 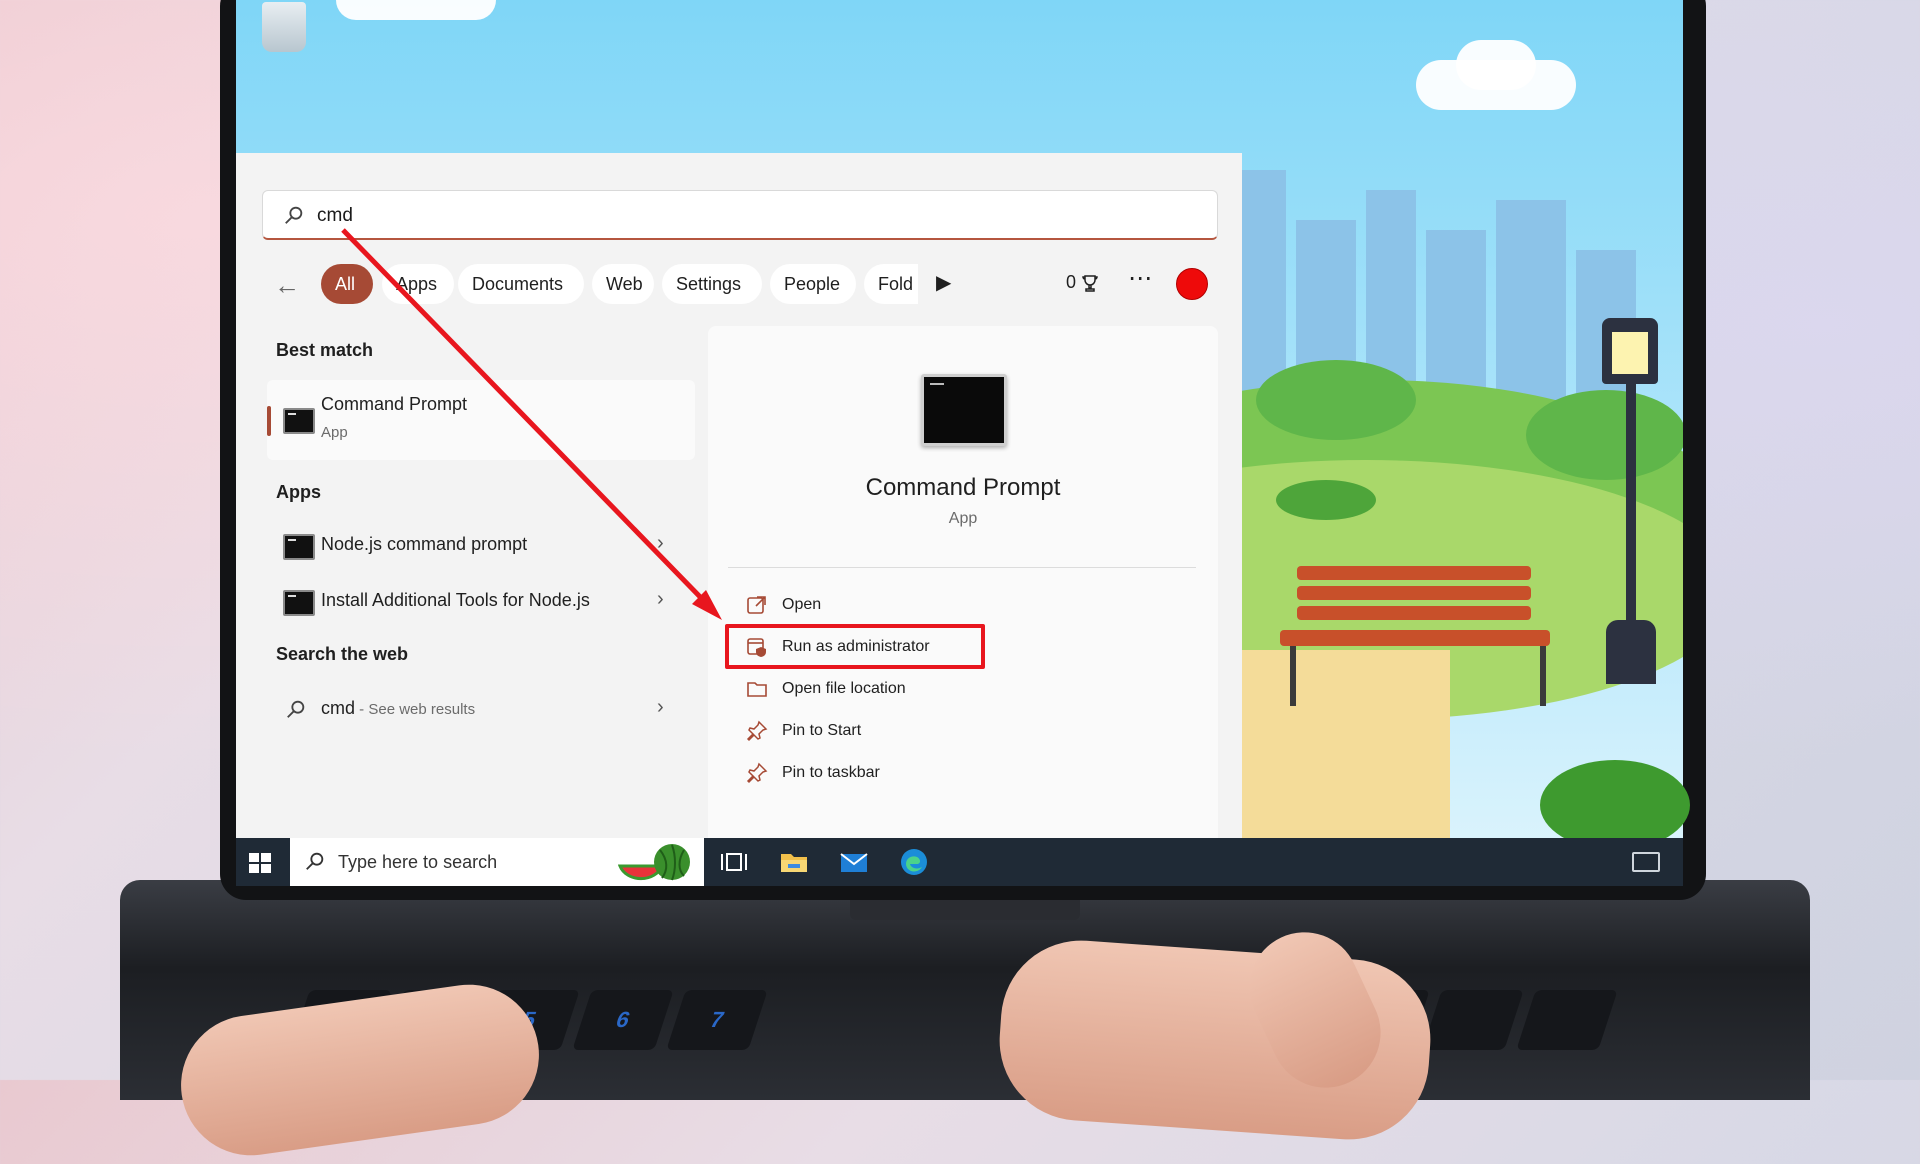 I want to click on action-label: Pin to Start, so click(x=822, y=730).